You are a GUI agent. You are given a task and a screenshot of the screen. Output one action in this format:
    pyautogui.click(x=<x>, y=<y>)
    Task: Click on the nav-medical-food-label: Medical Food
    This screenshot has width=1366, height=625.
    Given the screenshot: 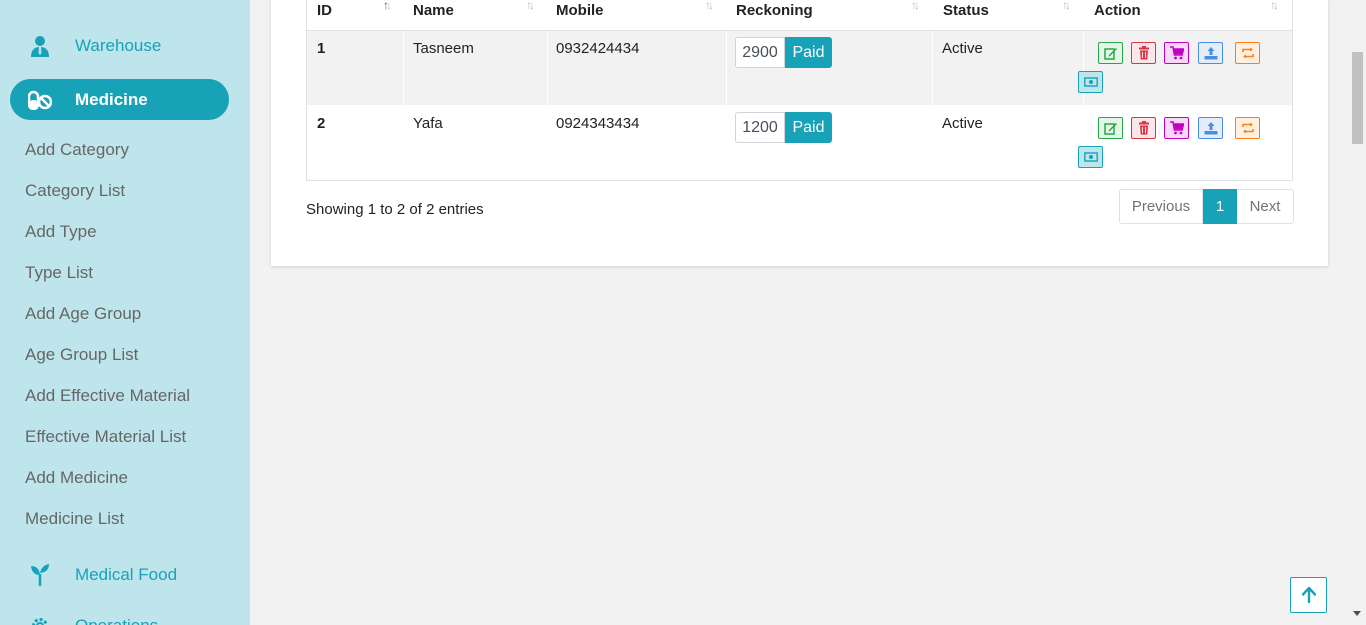 What is the action you would take?
    pyautogui.click(x=126, y=574)
    